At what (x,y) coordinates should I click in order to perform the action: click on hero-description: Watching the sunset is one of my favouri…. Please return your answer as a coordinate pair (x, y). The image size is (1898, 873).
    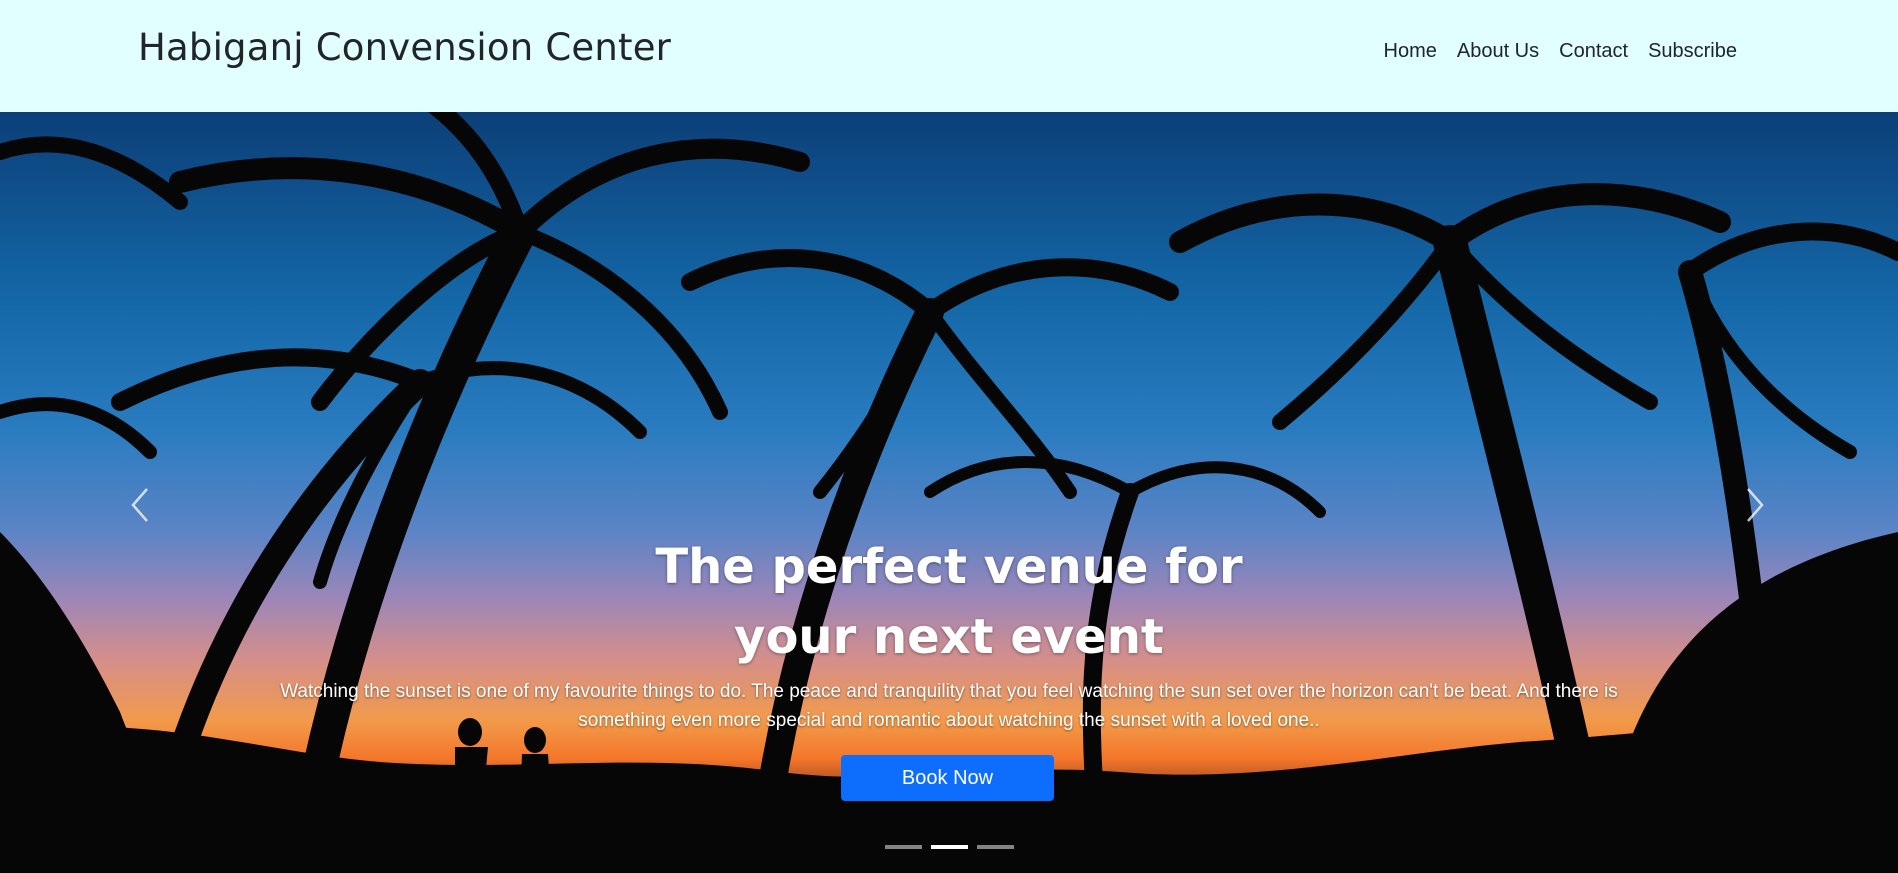
    Looking at the image, I should click on (949, 706).